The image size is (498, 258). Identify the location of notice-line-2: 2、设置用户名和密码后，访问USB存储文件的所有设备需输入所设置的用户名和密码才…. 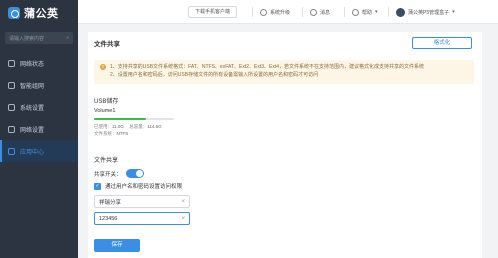
(214, 75).